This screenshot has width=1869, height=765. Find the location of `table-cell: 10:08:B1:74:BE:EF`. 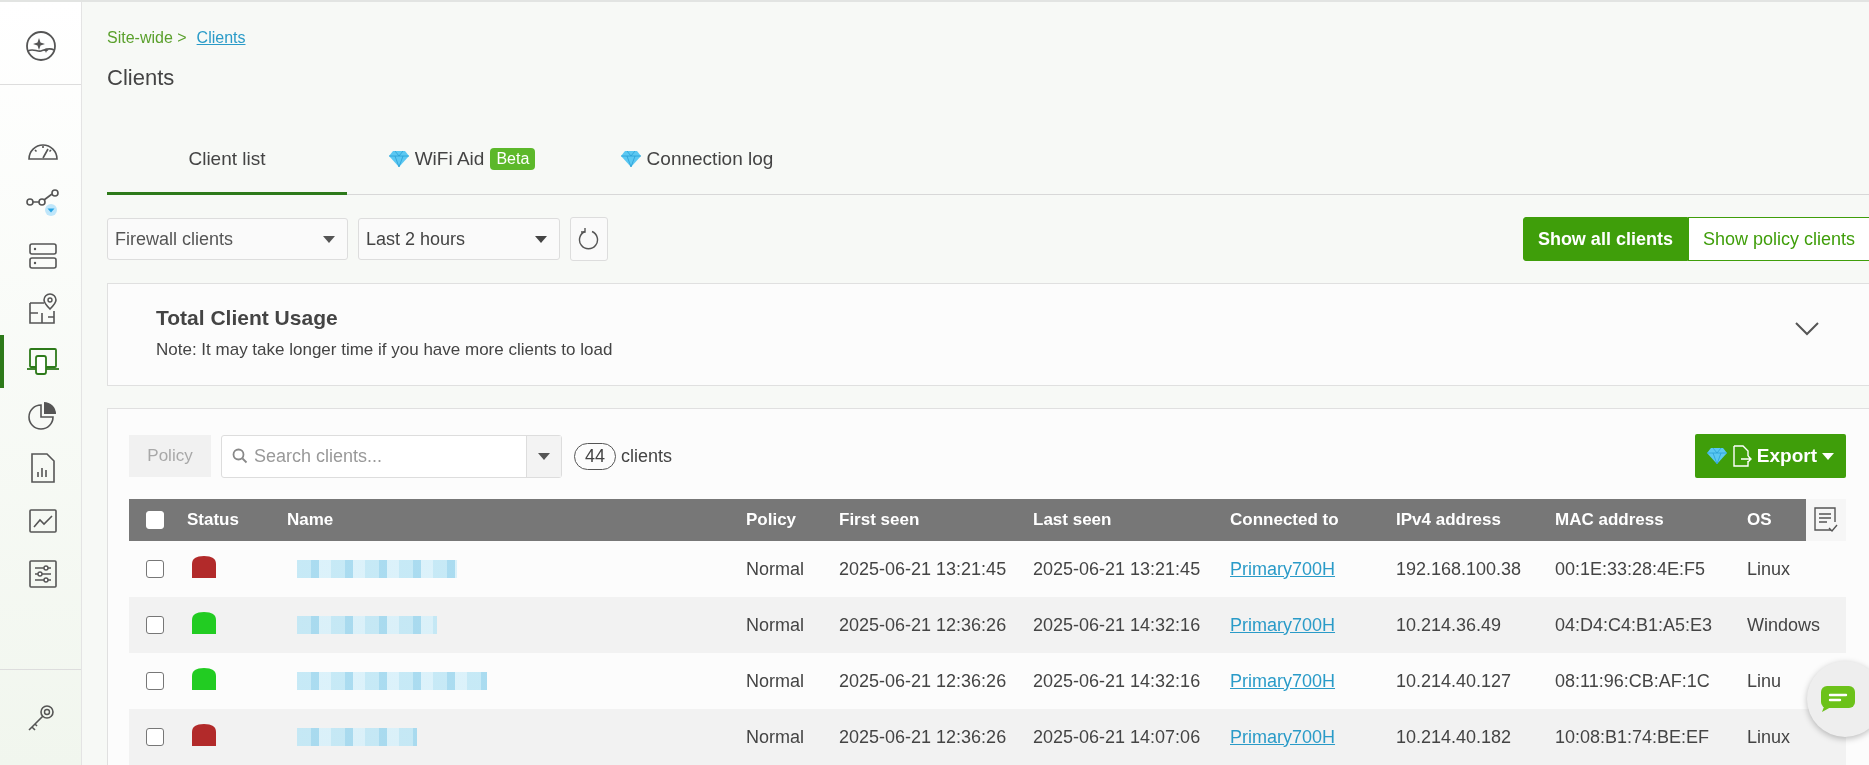

table-cell: 10:08:B1:74:BE:EF is located at coordinates (1632, 737).